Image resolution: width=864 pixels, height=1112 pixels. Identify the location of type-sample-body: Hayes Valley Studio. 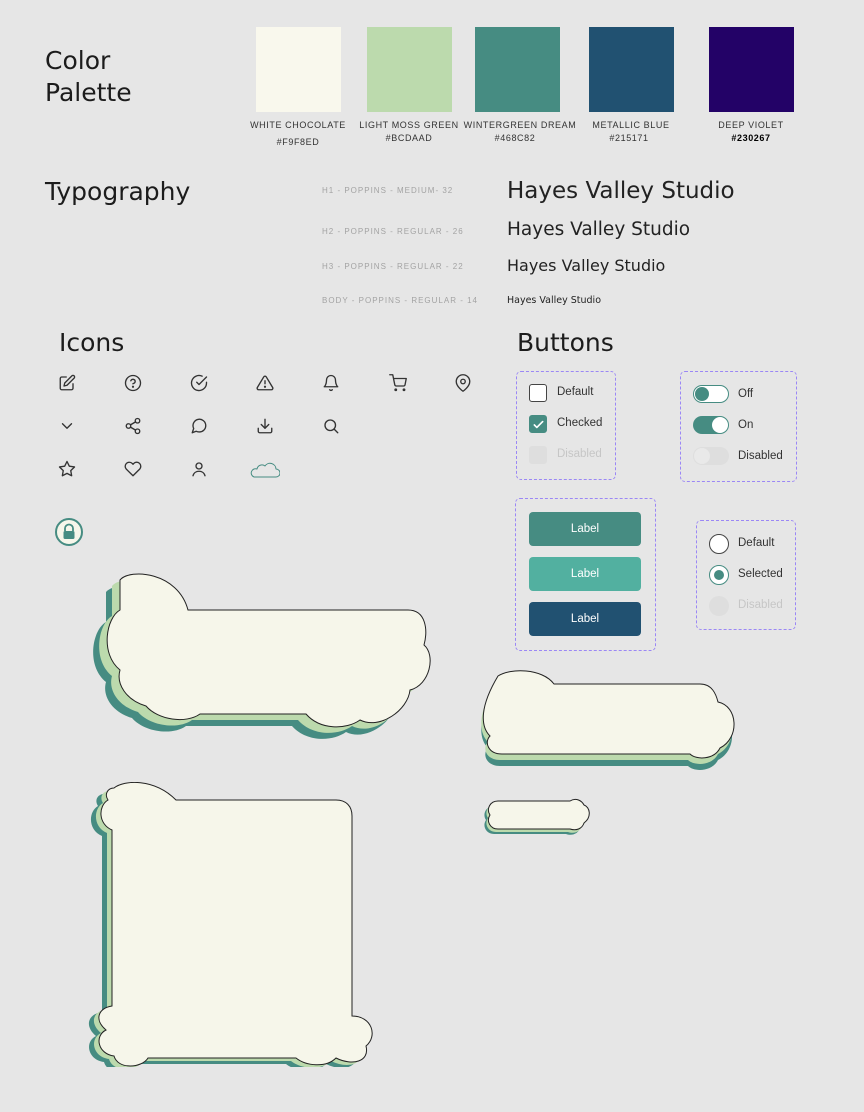
(554, 300).